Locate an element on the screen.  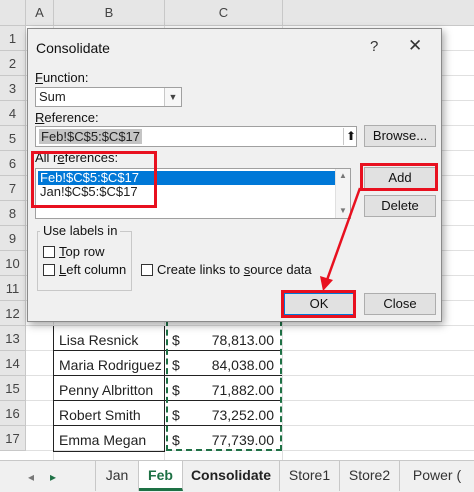
name-cell: Robert Smith is located at coordinates (110, 415).